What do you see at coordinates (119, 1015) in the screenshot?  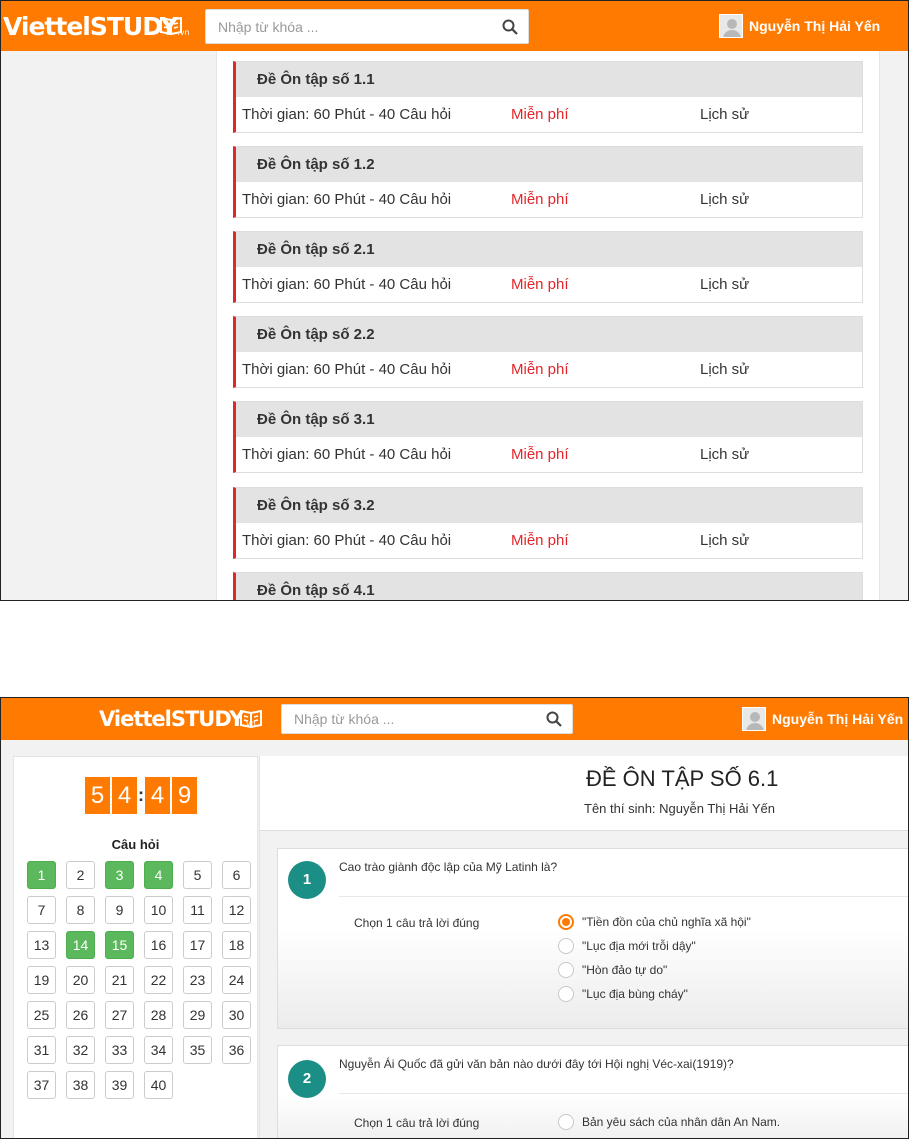 I see `question-nav-button: 27` at bounding box center [119, 1015].